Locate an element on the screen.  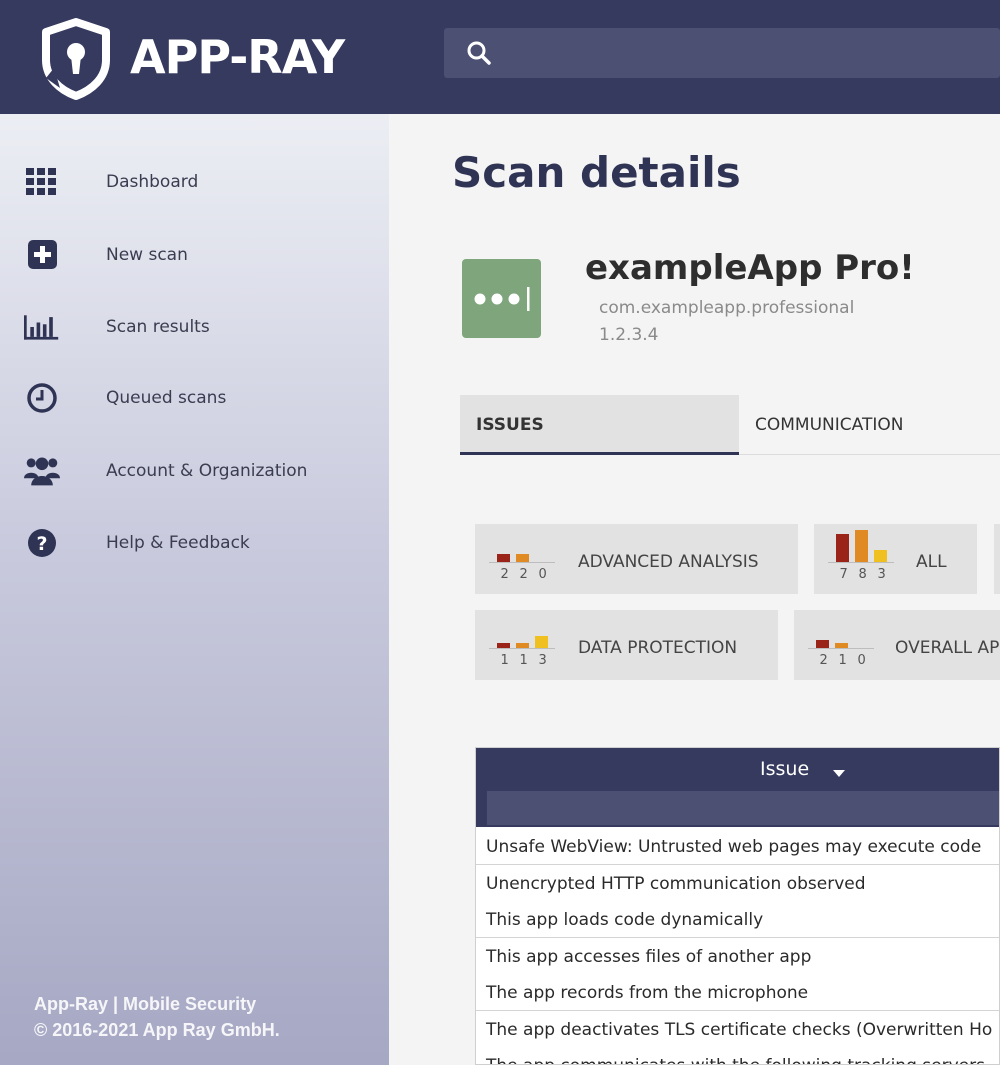
top-header: APP-RAY is located at coordinates (500, 57).